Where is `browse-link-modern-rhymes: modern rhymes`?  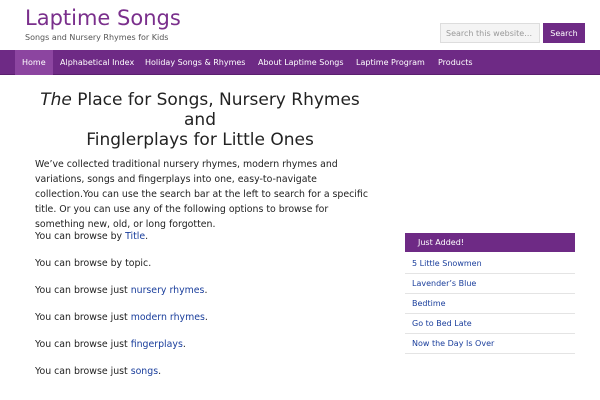
browse-link-modern-rhymes: modern rhymes is located at coordinates (168, 317).